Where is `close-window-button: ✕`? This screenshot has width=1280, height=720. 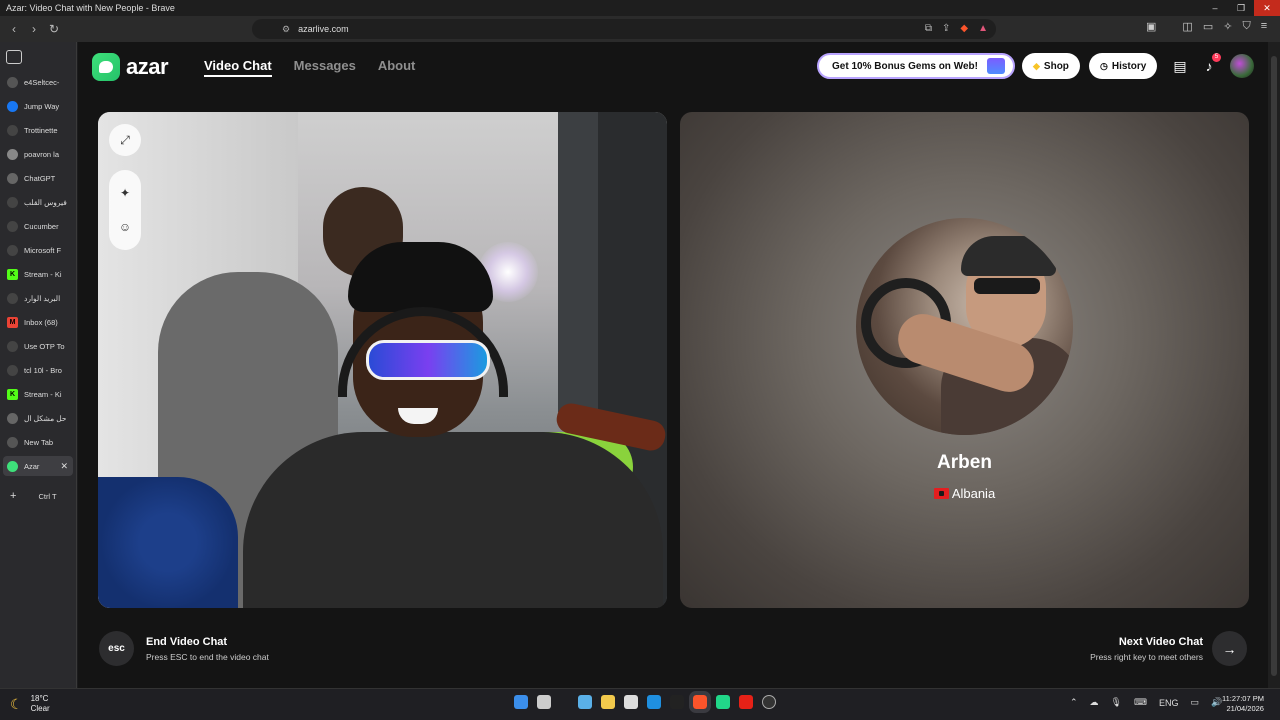
close-window-button: ✕ is located at coordinates (1267, 8).